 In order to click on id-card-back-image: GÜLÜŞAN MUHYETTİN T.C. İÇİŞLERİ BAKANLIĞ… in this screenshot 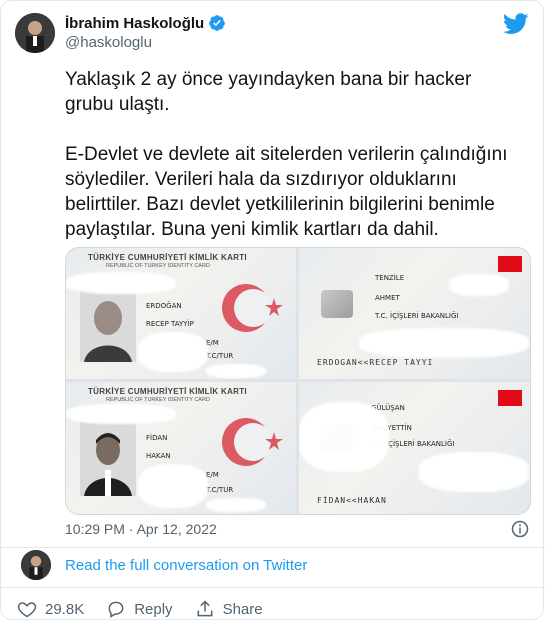, I will do `click(414, 448)`.